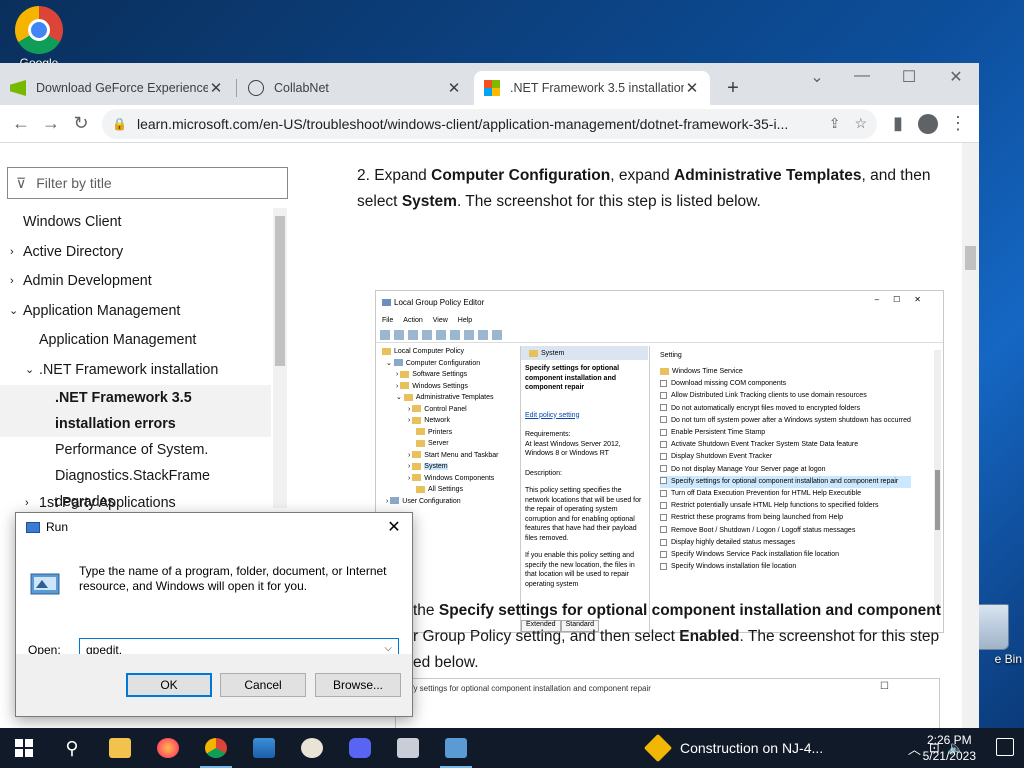 Image resolution: width=1024 pixels, height=768 pixels. Describe the element at coordinates (135, 411) in the screenshot. I see `toc-item-selected: .NET Framework 3.5 installation errors` at that location.